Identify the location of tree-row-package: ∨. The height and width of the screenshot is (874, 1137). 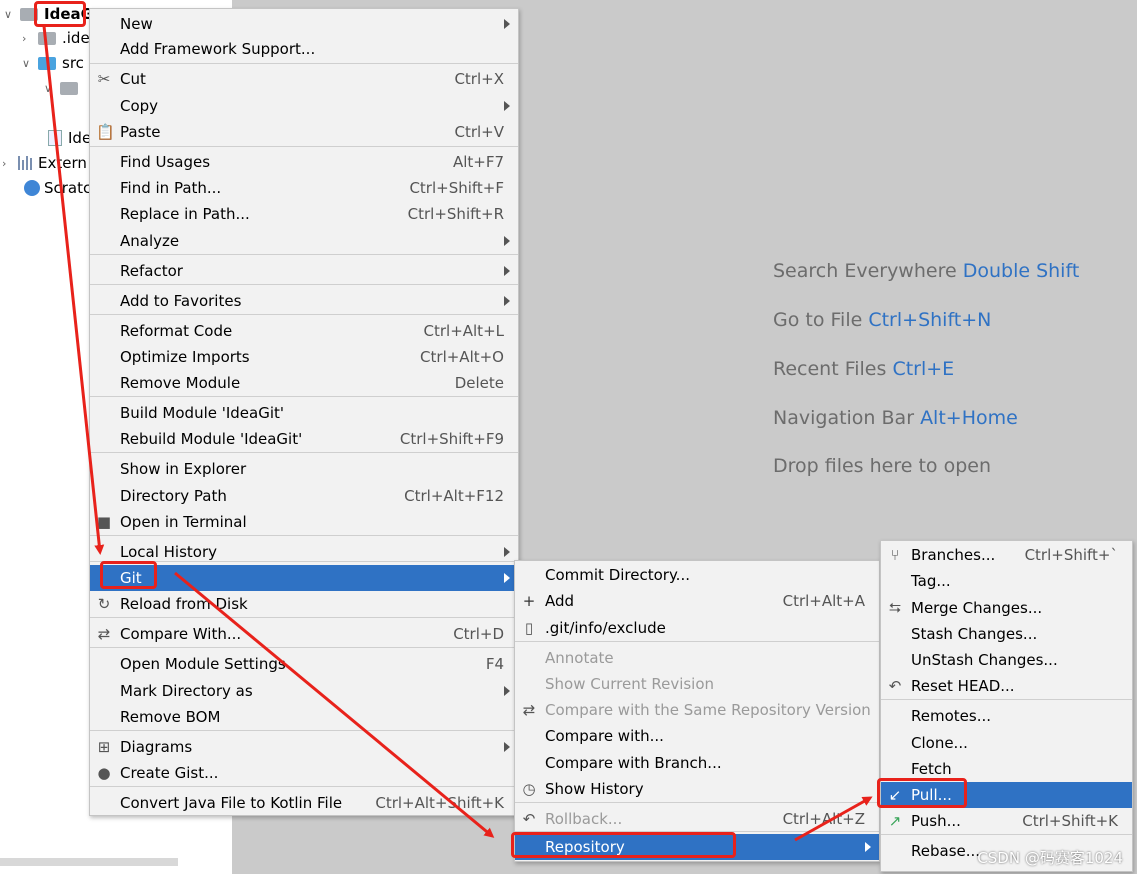
(64, 88).